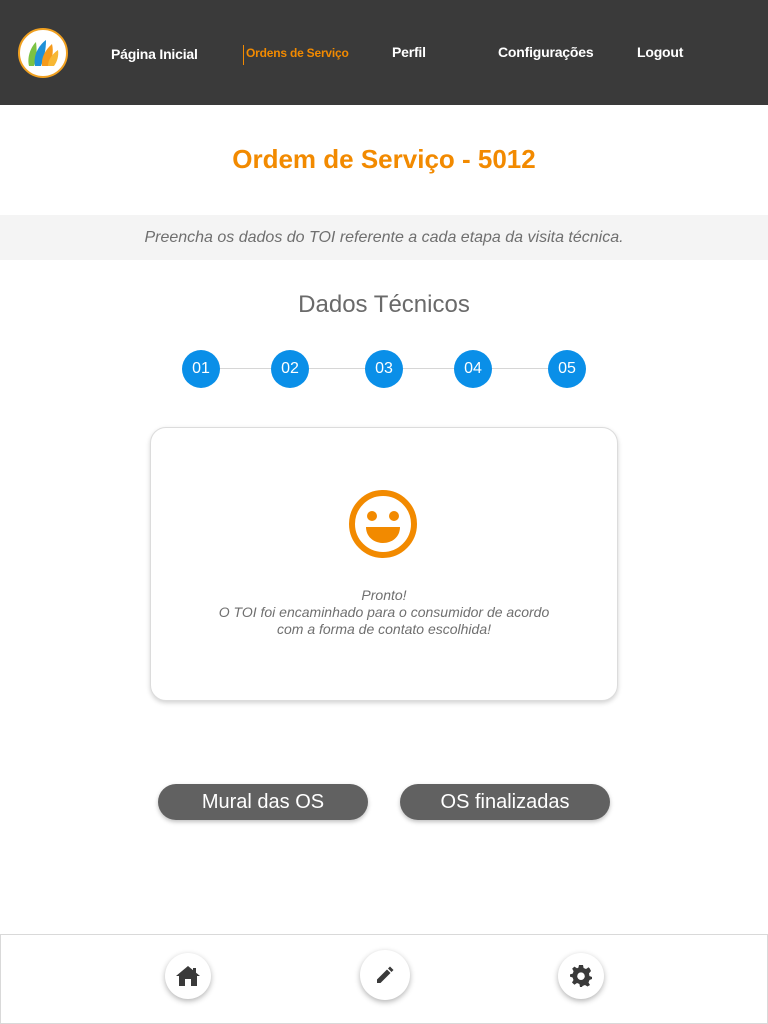 This screenshot has height=1024, width=768. What do you see at coordinates (296, 55) in the screenshot?
I see `nav-ordens-de-servico: Ordens de Serviço` at bounding box center [296, 55].